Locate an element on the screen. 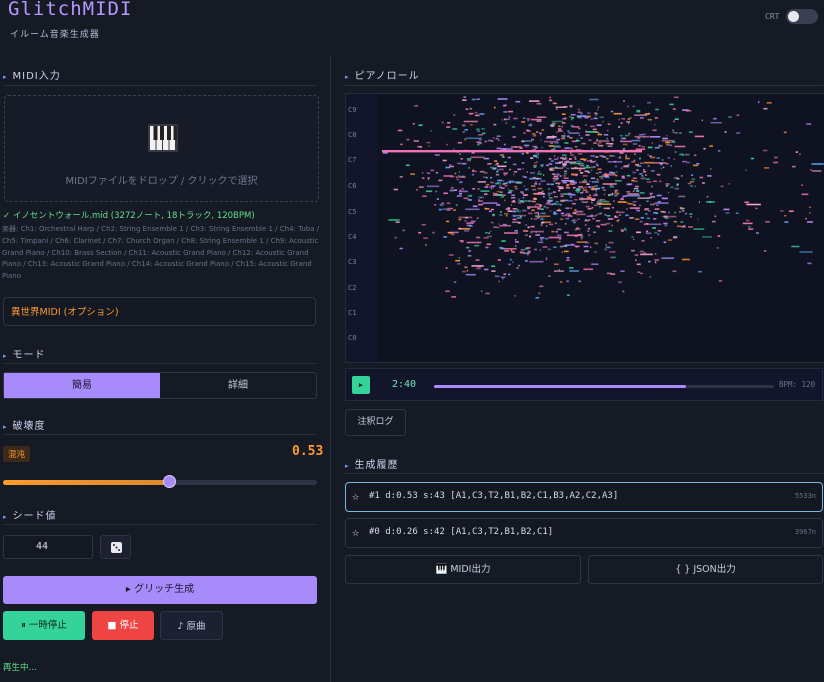 This screenshot has height=682, width=824. midi-export-button: 🎹 MIDI出力 is located at coordinates (463, 569).